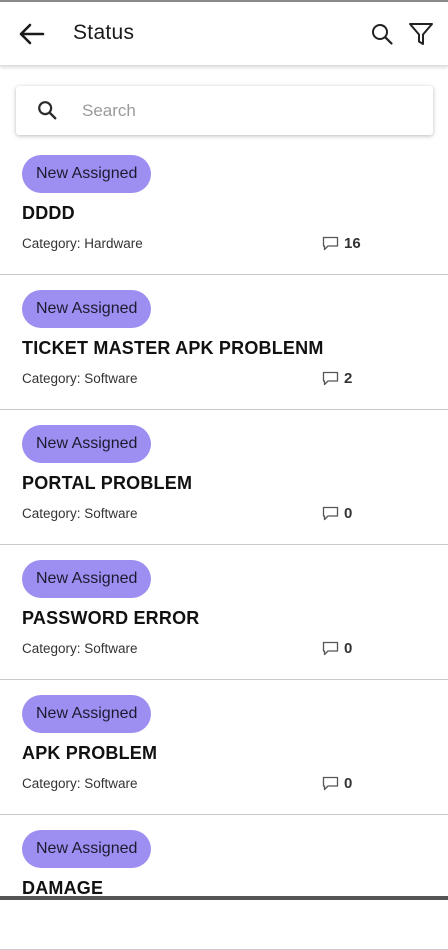 Image resolution: width=448 pixels, height=950 pixels. What do you see at coordinates (107, 483) in the screenshot?
I see `ticket-title: PORTAL PROBLEM` at bounding box center [107, 483].